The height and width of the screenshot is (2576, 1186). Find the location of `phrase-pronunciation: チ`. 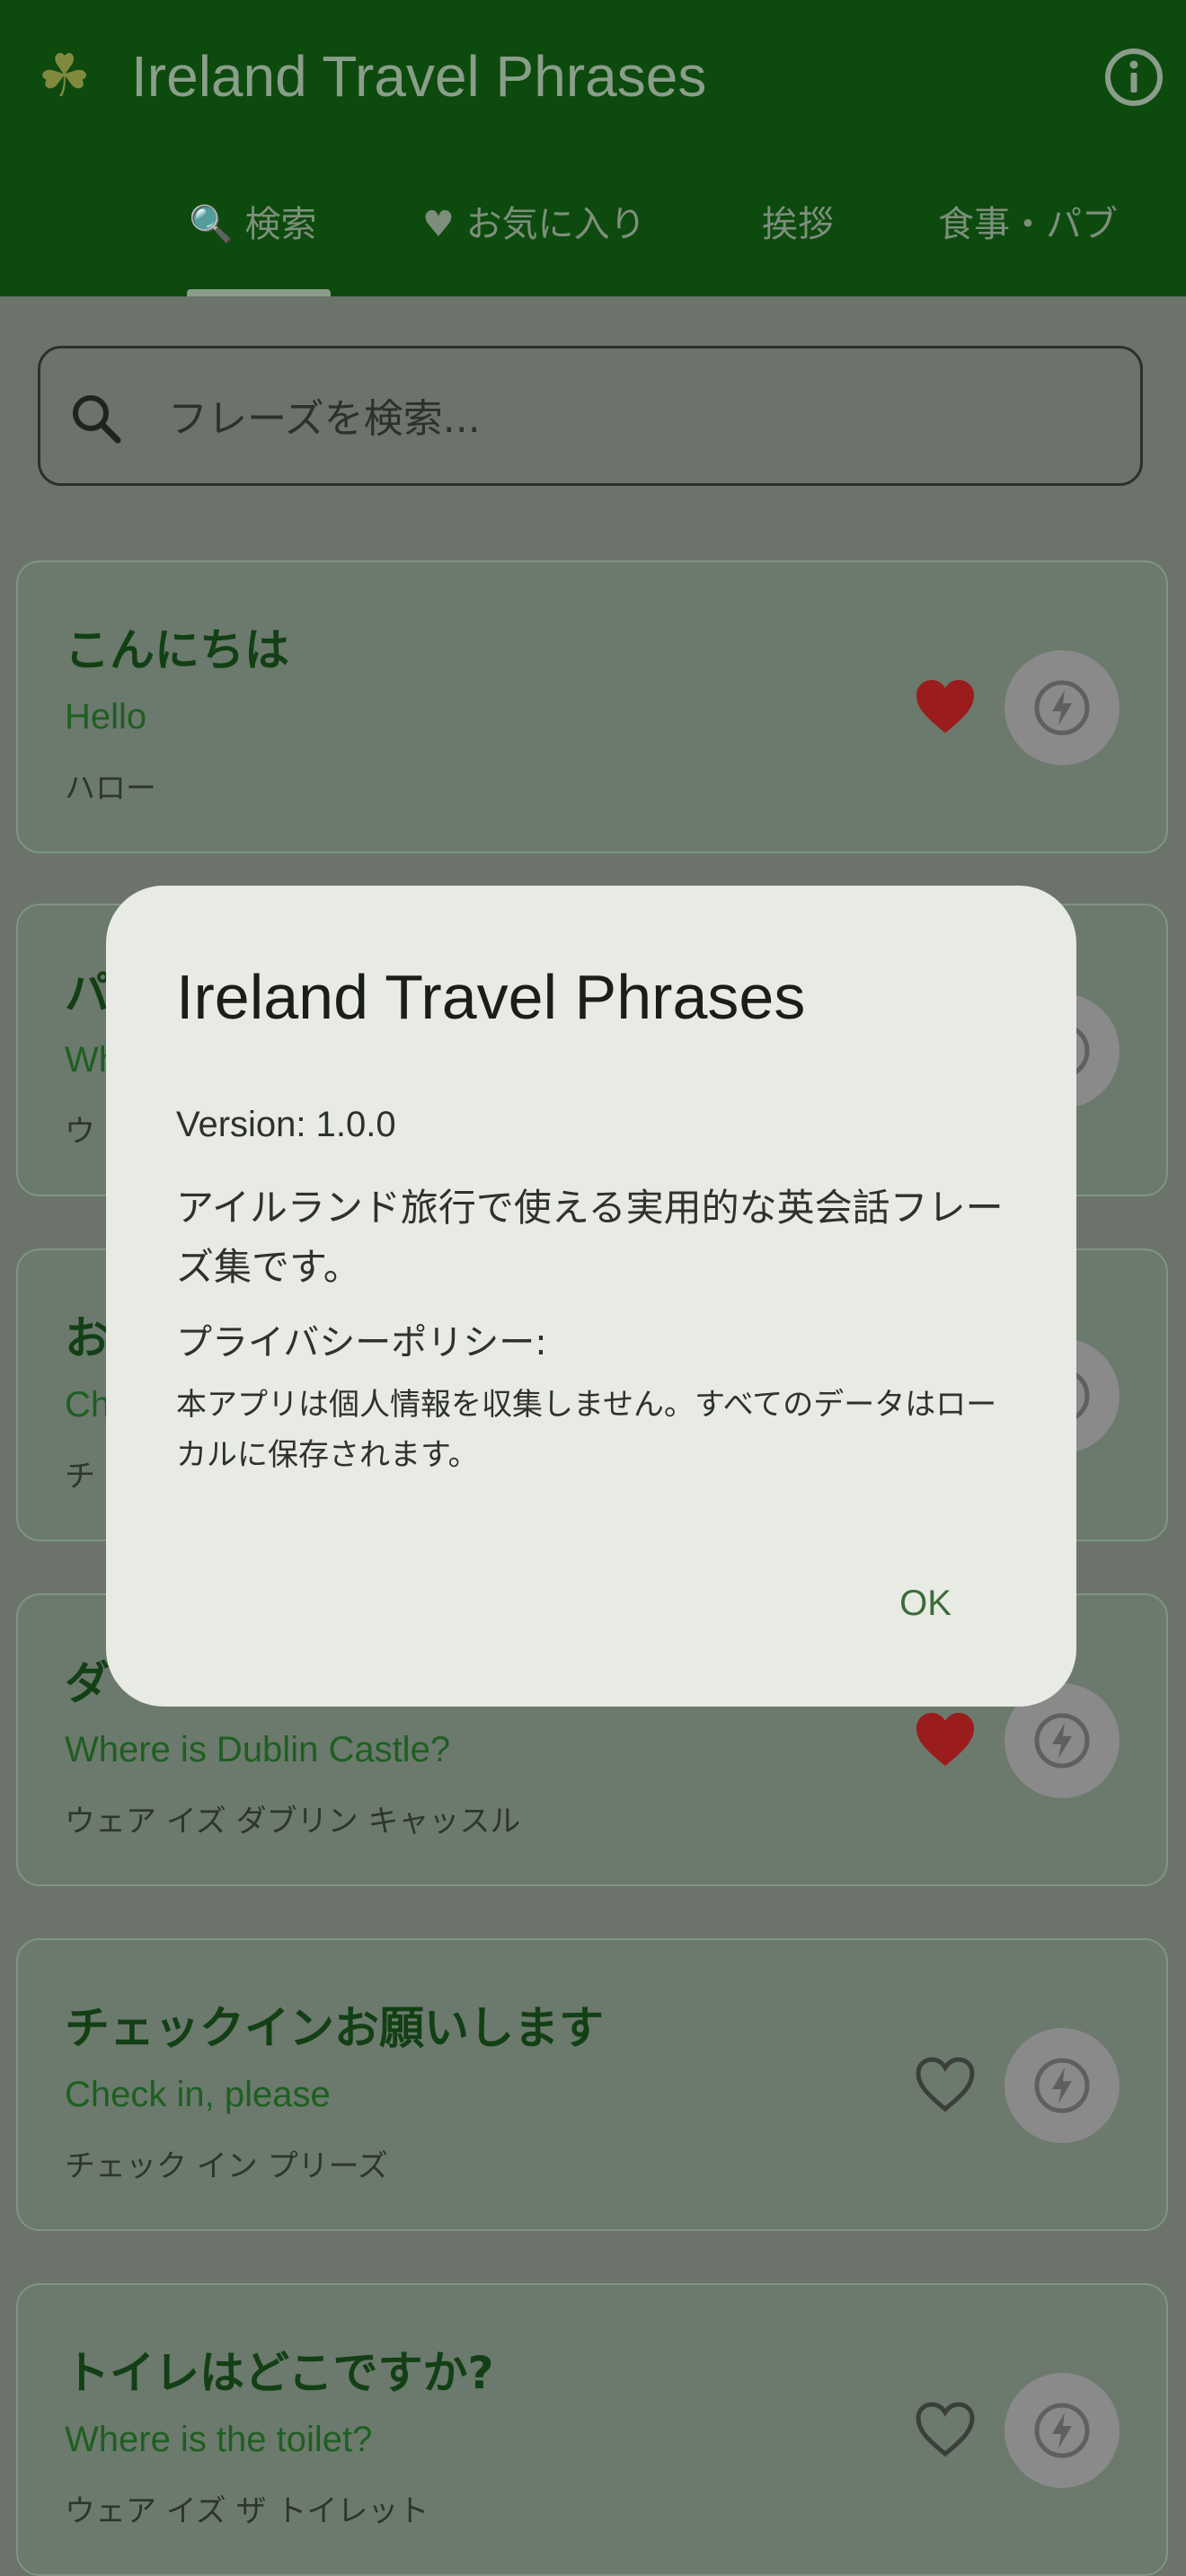

phrase-pronunciation: チ is located at coordinates (80, 1477).